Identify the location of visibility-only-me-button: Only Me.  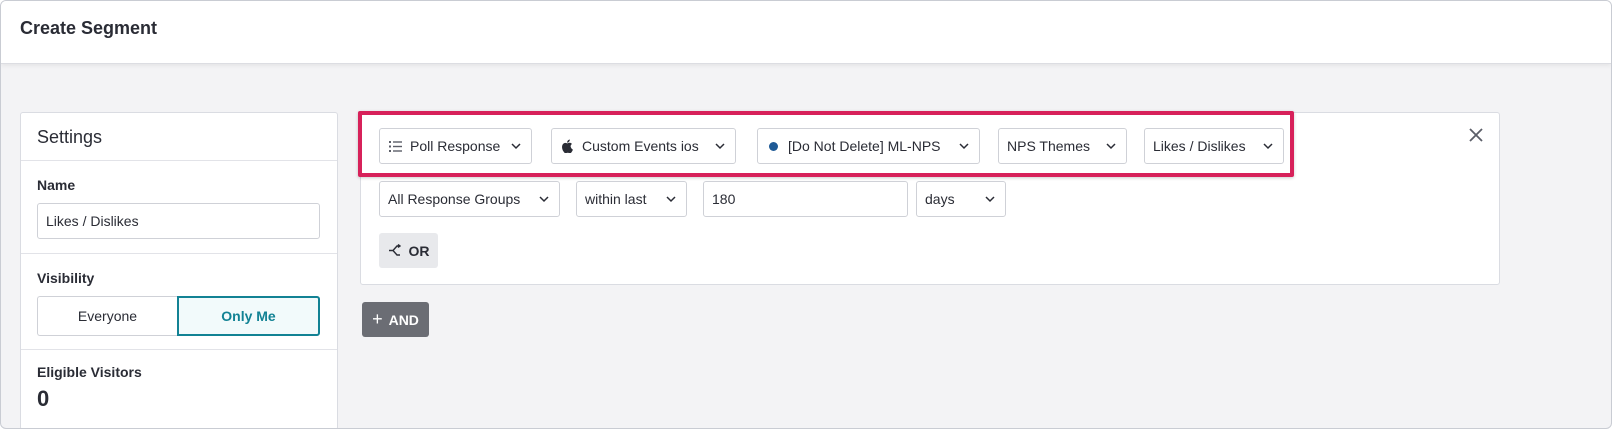
(248, 316).